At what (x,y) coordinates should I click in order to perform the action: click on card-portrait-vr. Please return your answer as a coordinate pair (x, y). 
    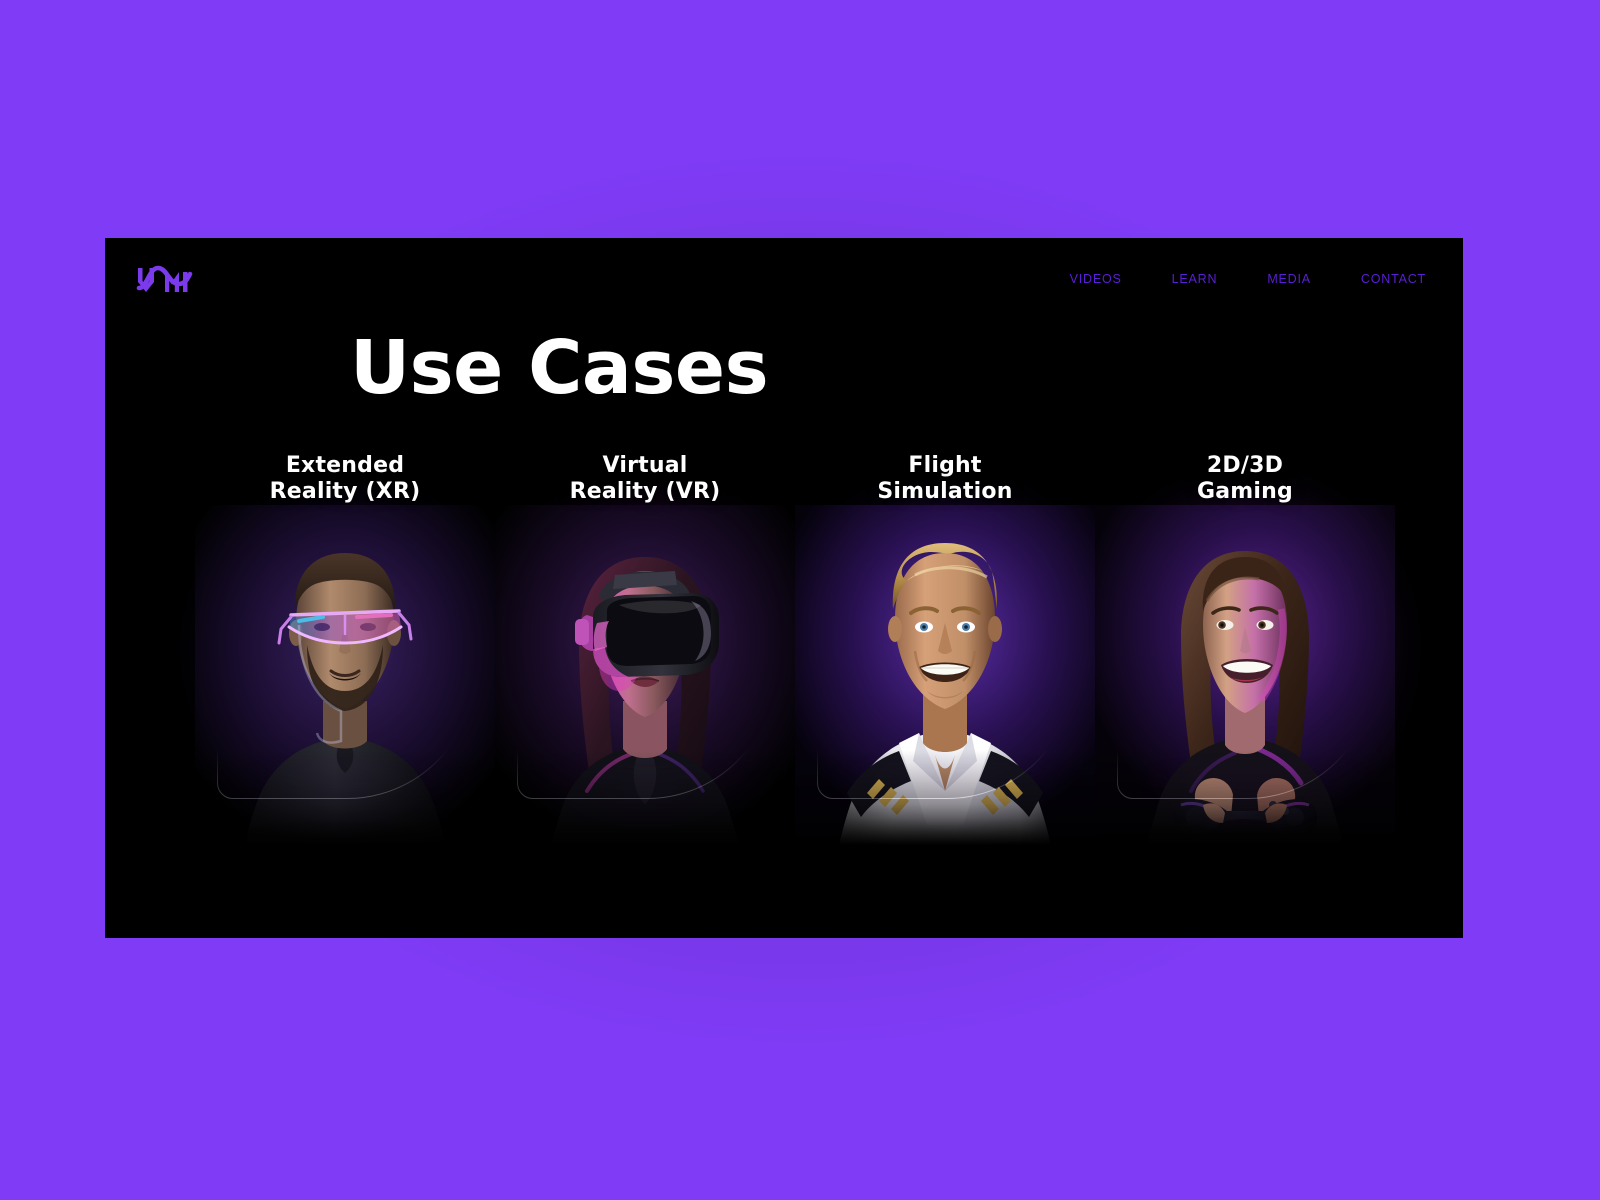
    Looking at the image, I should click on (645, 675).